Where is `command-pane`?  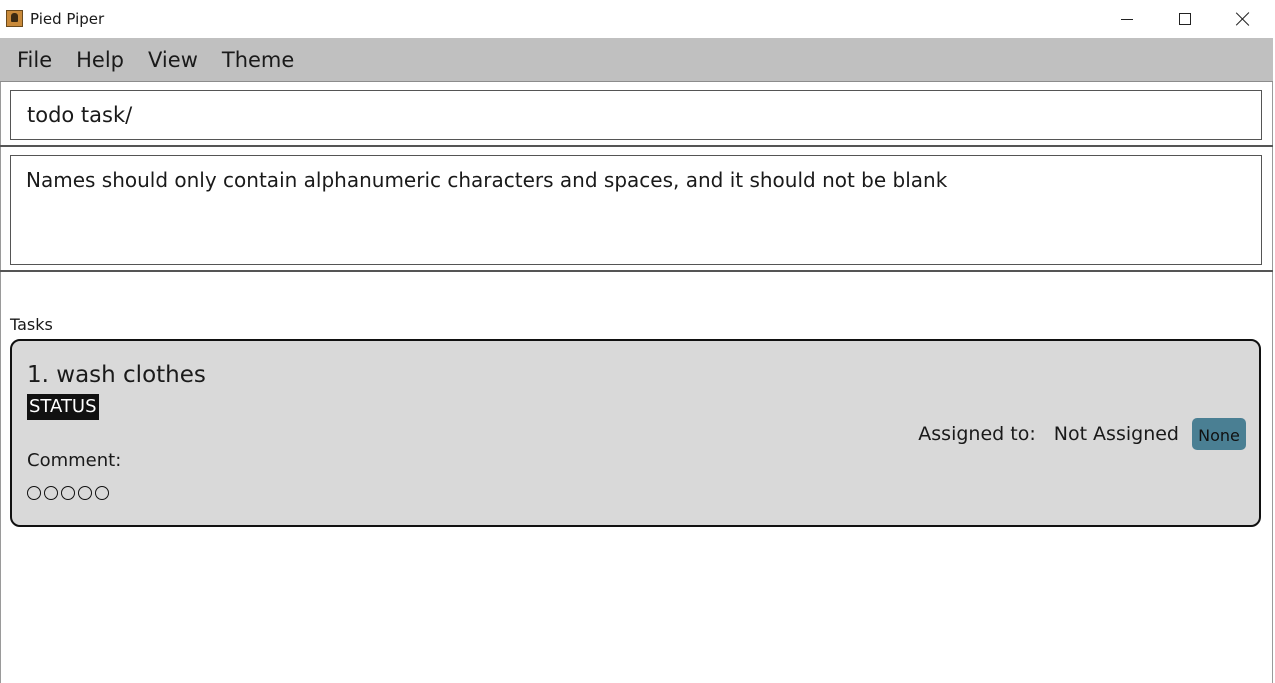
command-pane is located at coordinates (636, 115).